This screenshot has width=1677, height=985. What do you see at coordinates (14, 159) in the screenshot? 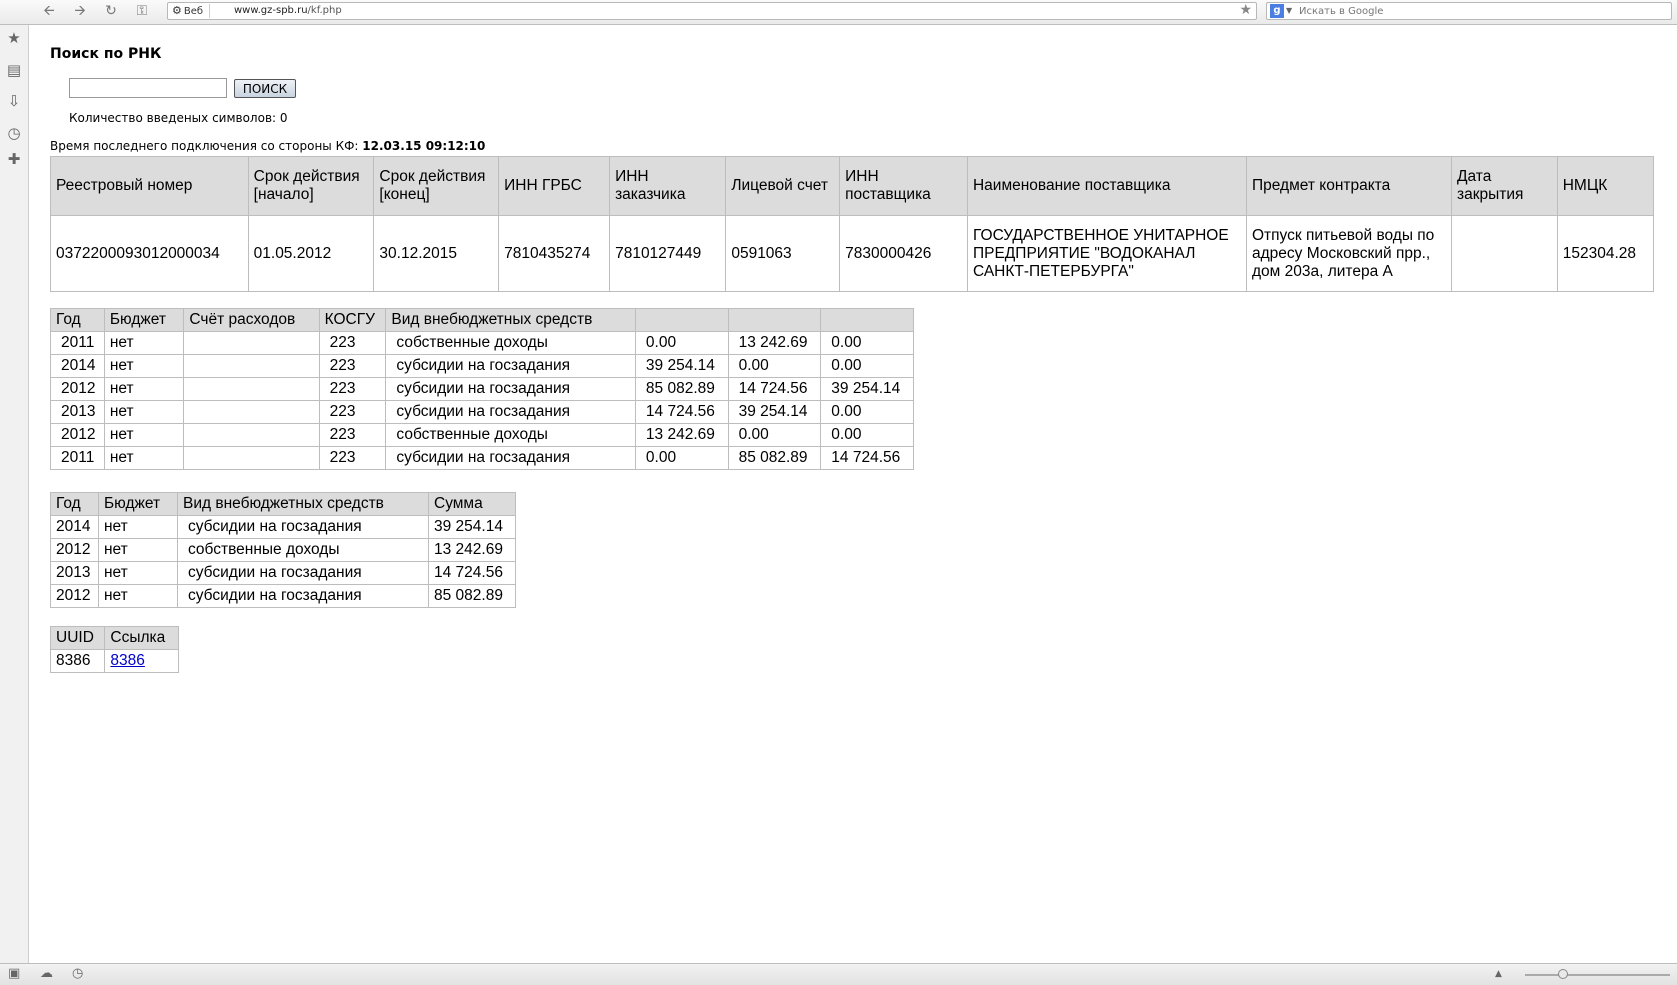
I see `add-panel-icon: ✚` at bounding box center [14, 159].